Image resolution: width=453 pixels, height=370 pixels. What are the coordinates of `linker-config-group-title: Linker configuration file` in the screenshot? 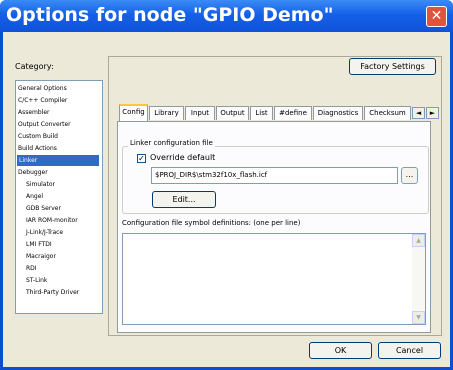 It's located at (171, 143).